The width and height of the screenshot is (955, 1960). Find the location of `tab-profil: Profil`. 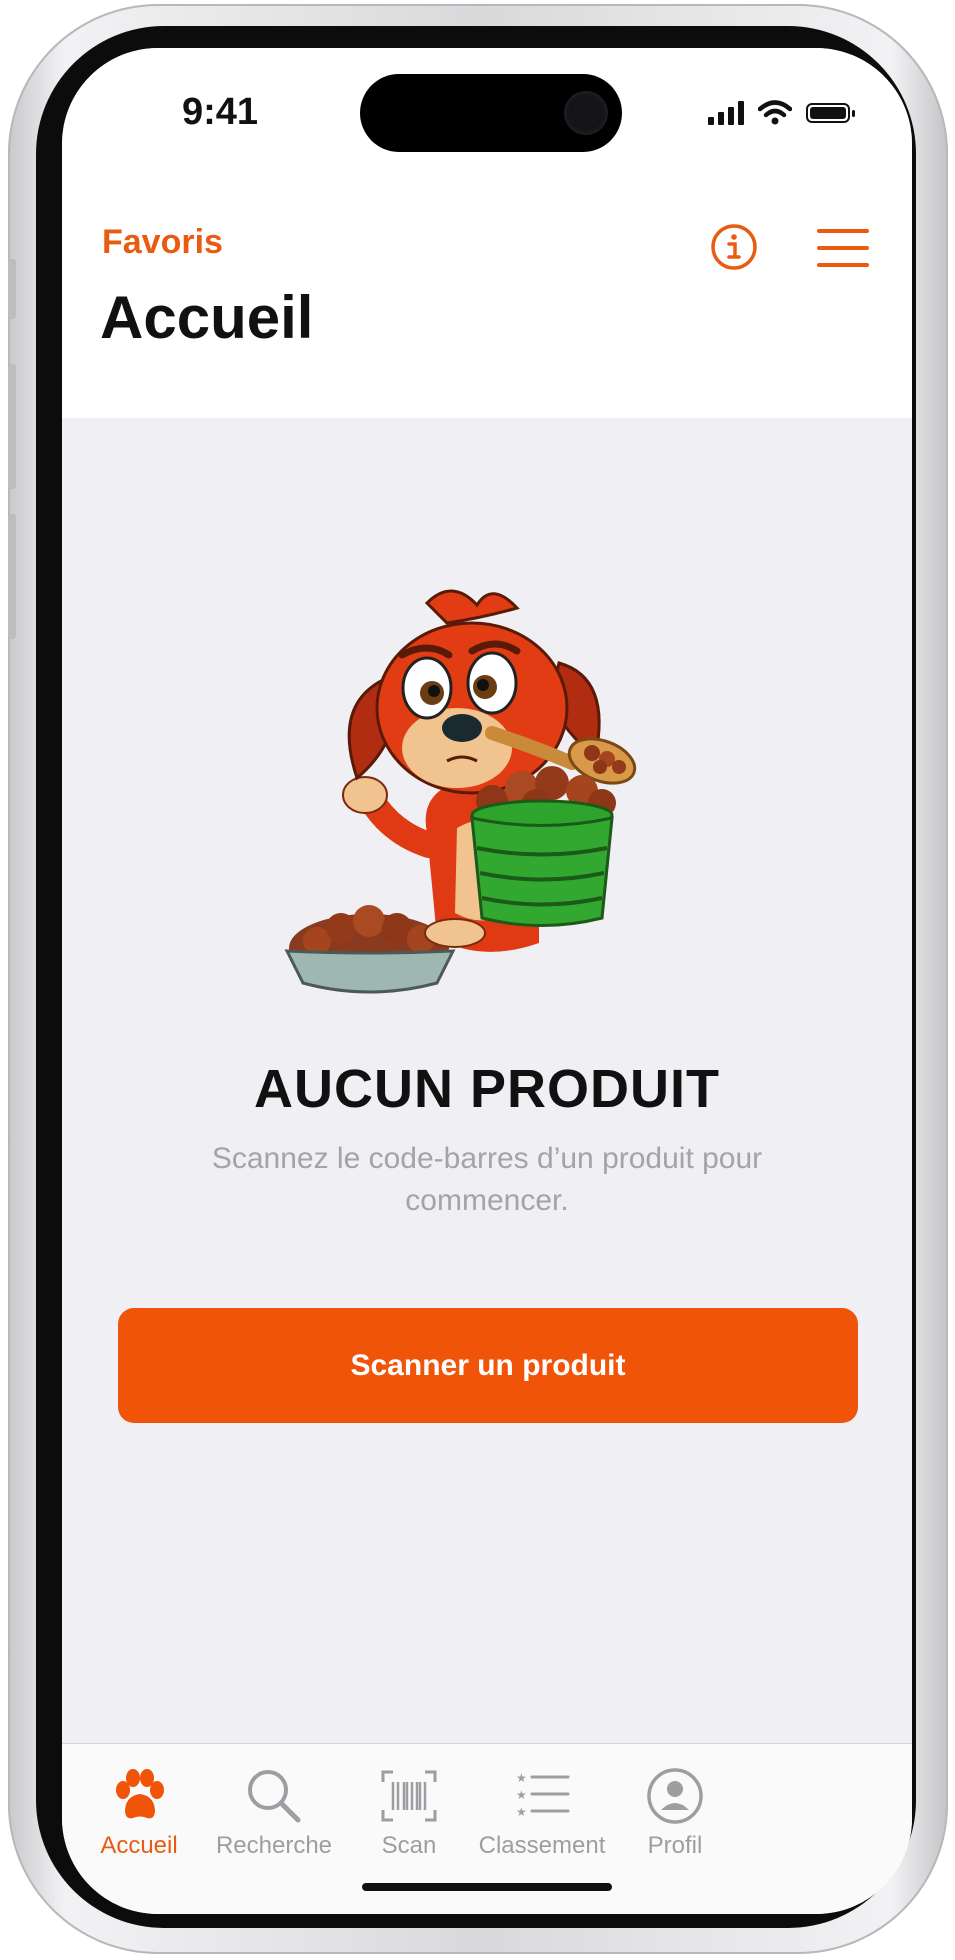

tab-profil: Profil is located at coordinates (675, 1804).